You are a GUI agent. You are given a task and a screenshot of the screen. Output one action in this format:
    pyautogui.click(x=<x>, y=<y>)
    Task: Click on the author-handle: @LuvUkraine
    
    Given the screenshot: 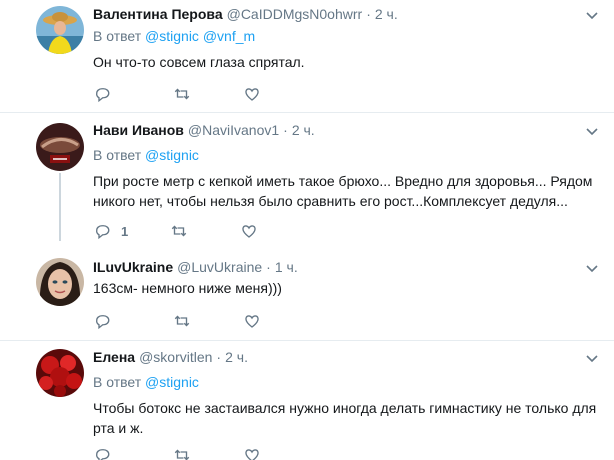 What is the action you would take?
    pyautogui.click(x=219, y=267)
    